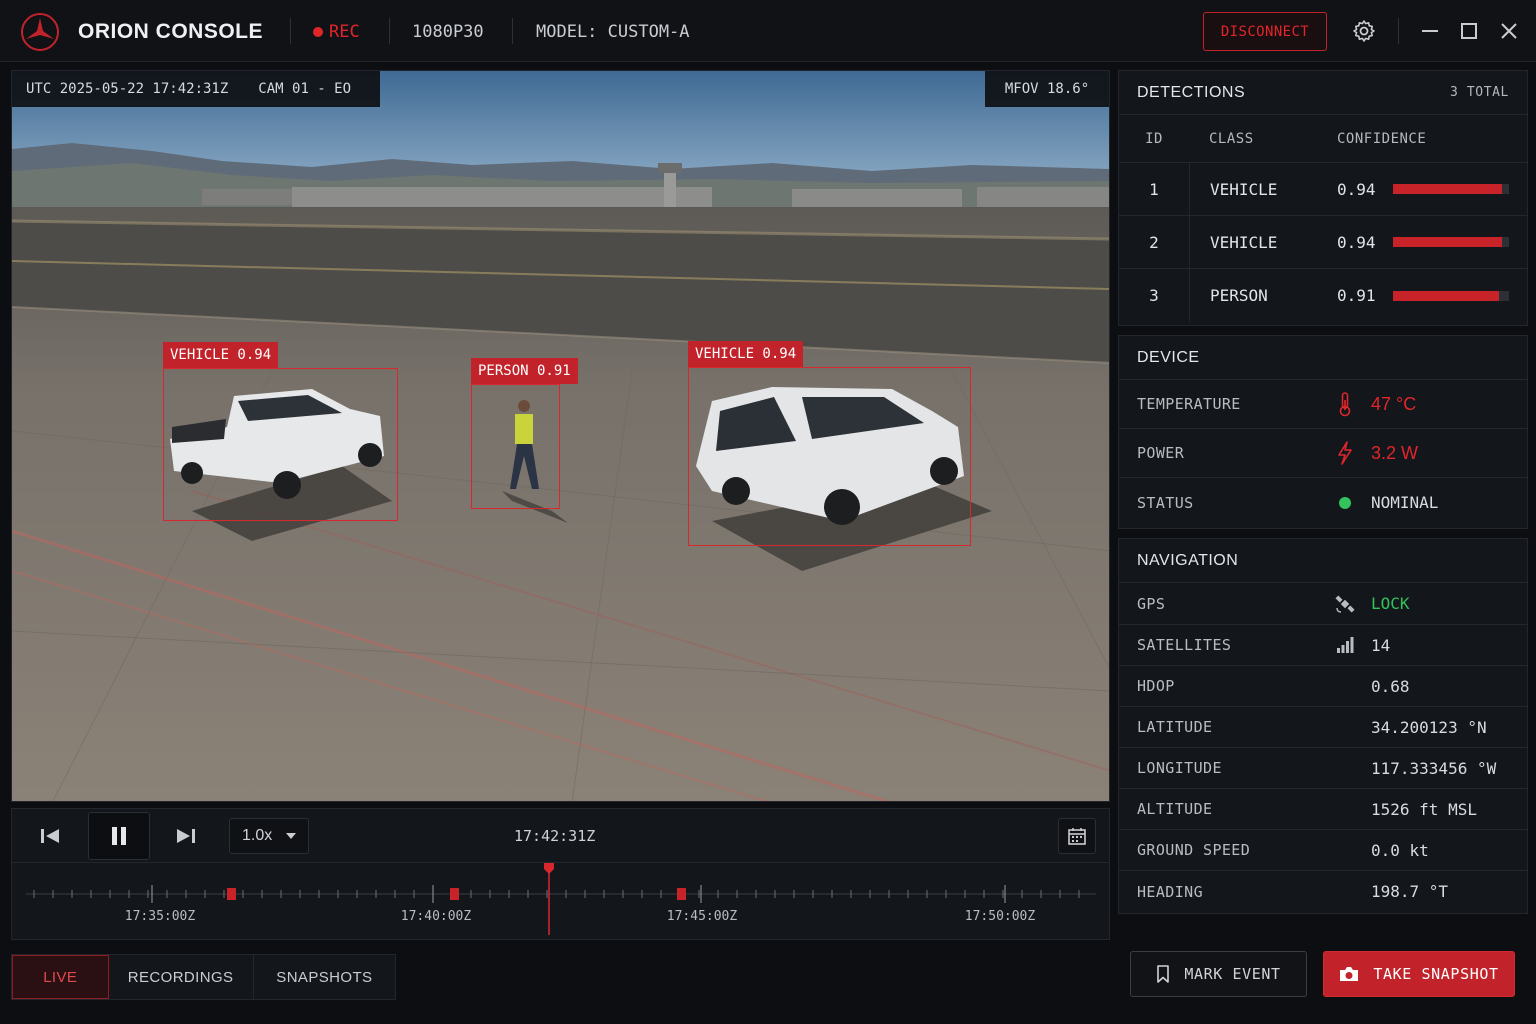 The width and height of the screenshot is (1536, 1024). I want to click on status-row: STATUS NOMINAL, so click(1323, 502).